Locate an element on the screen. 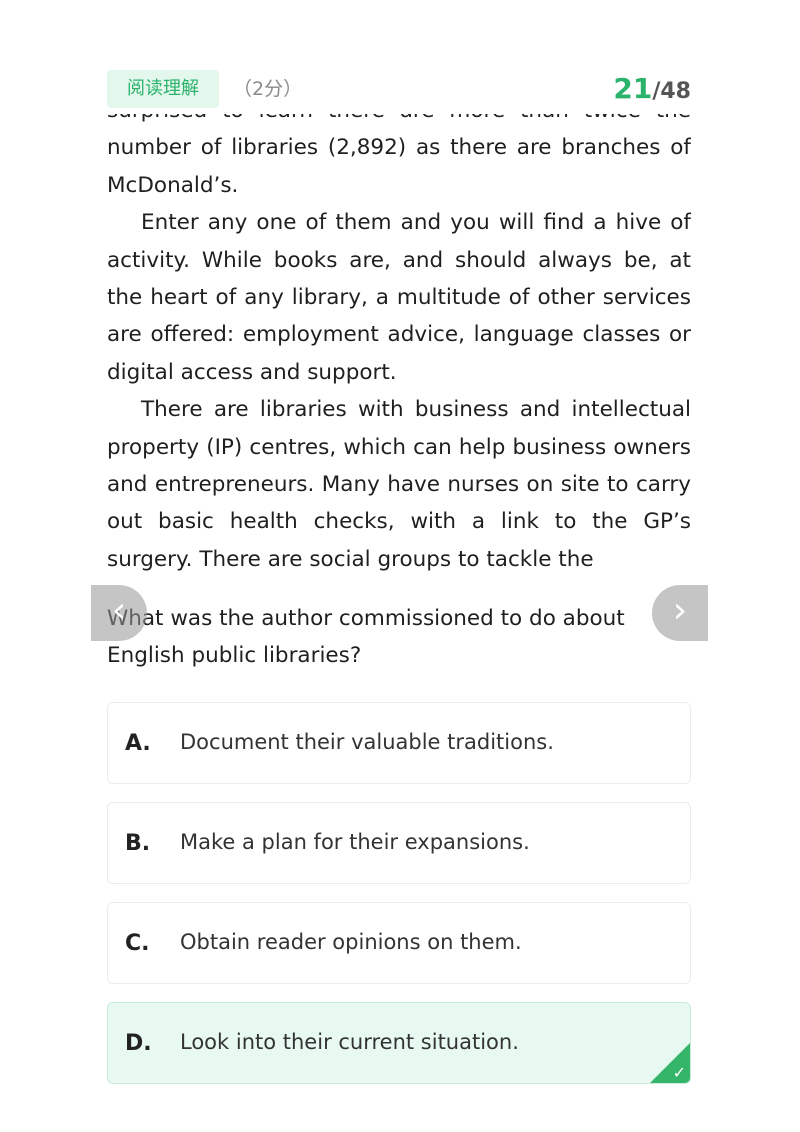  total-questions: /48 is located at coordinates (671, 91).